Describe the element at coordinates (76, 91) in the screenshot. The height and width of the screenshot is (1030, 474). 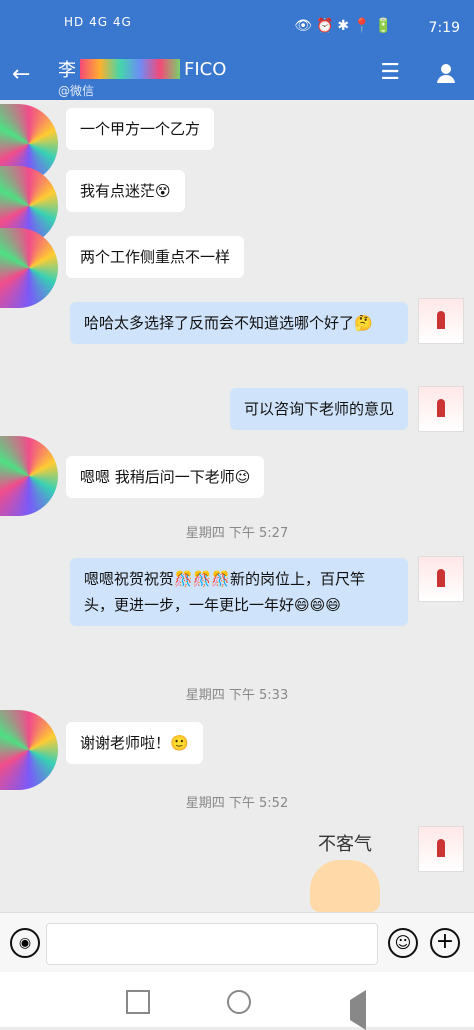
I see `contact-subtitle: @微信` at that location.